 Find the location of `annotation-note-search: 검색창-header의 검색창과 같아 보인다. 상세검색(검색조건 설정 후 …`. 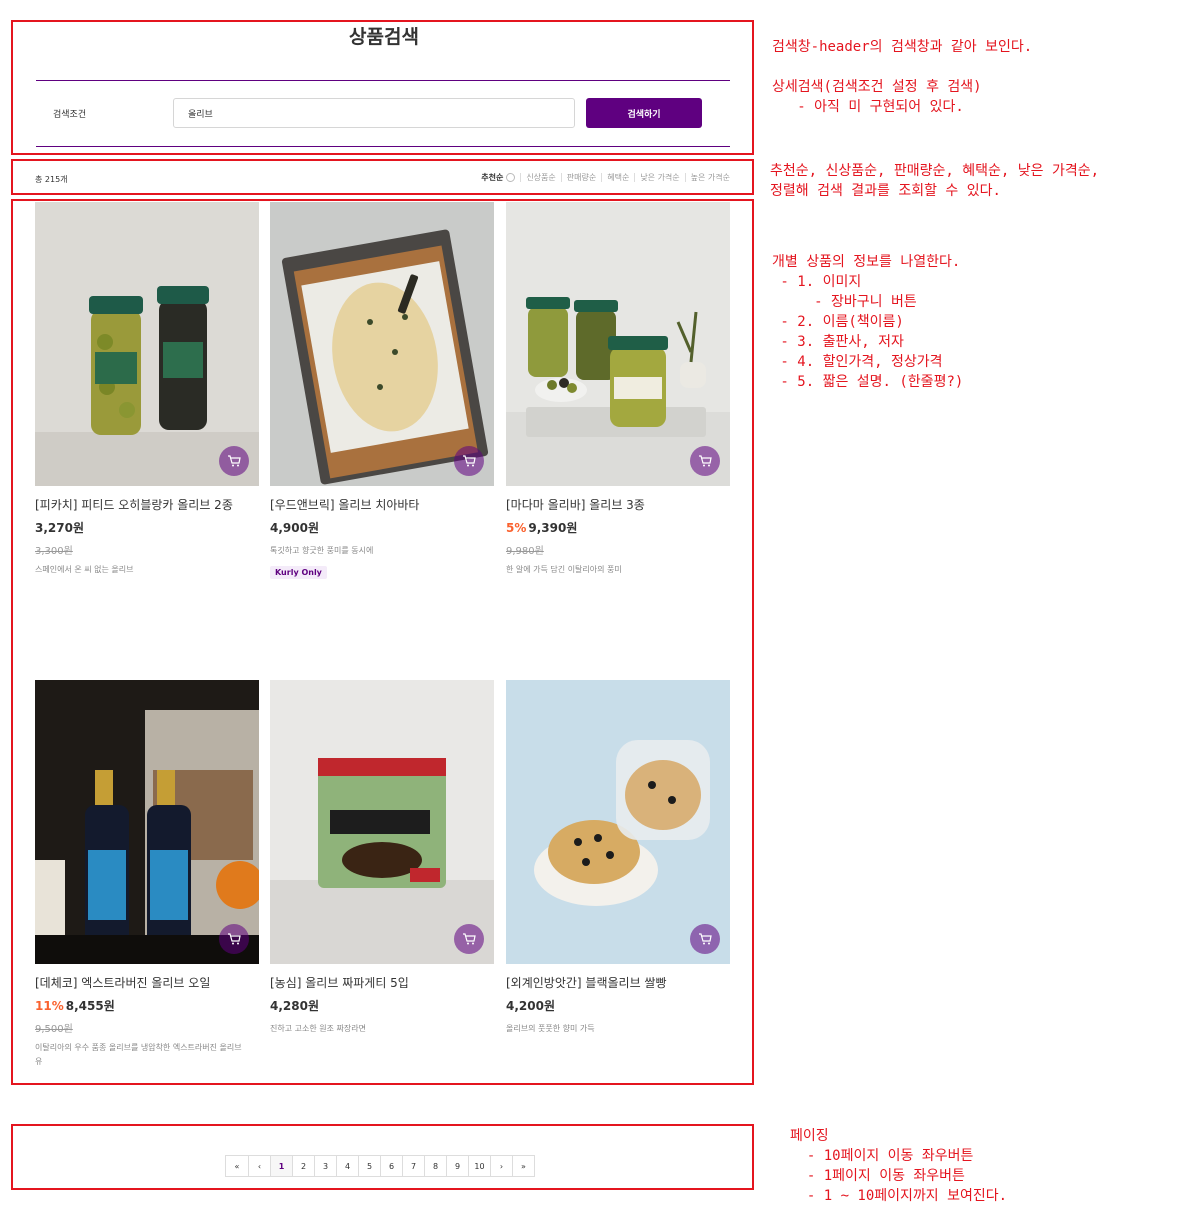

annotation-note-search: 검색창-header의 검색창과 같아 보인다. 상세검색(검색조건 설정 후 … is located at coordinates (902, 77).